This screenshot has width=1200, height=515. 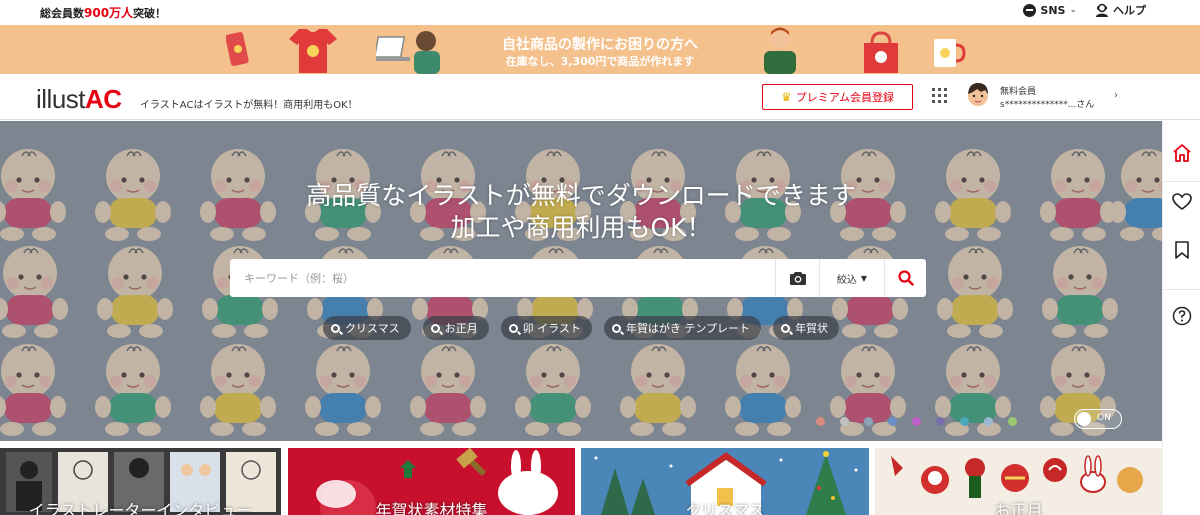 I want to click on support-person-icon, so click(x=1102, y=10).